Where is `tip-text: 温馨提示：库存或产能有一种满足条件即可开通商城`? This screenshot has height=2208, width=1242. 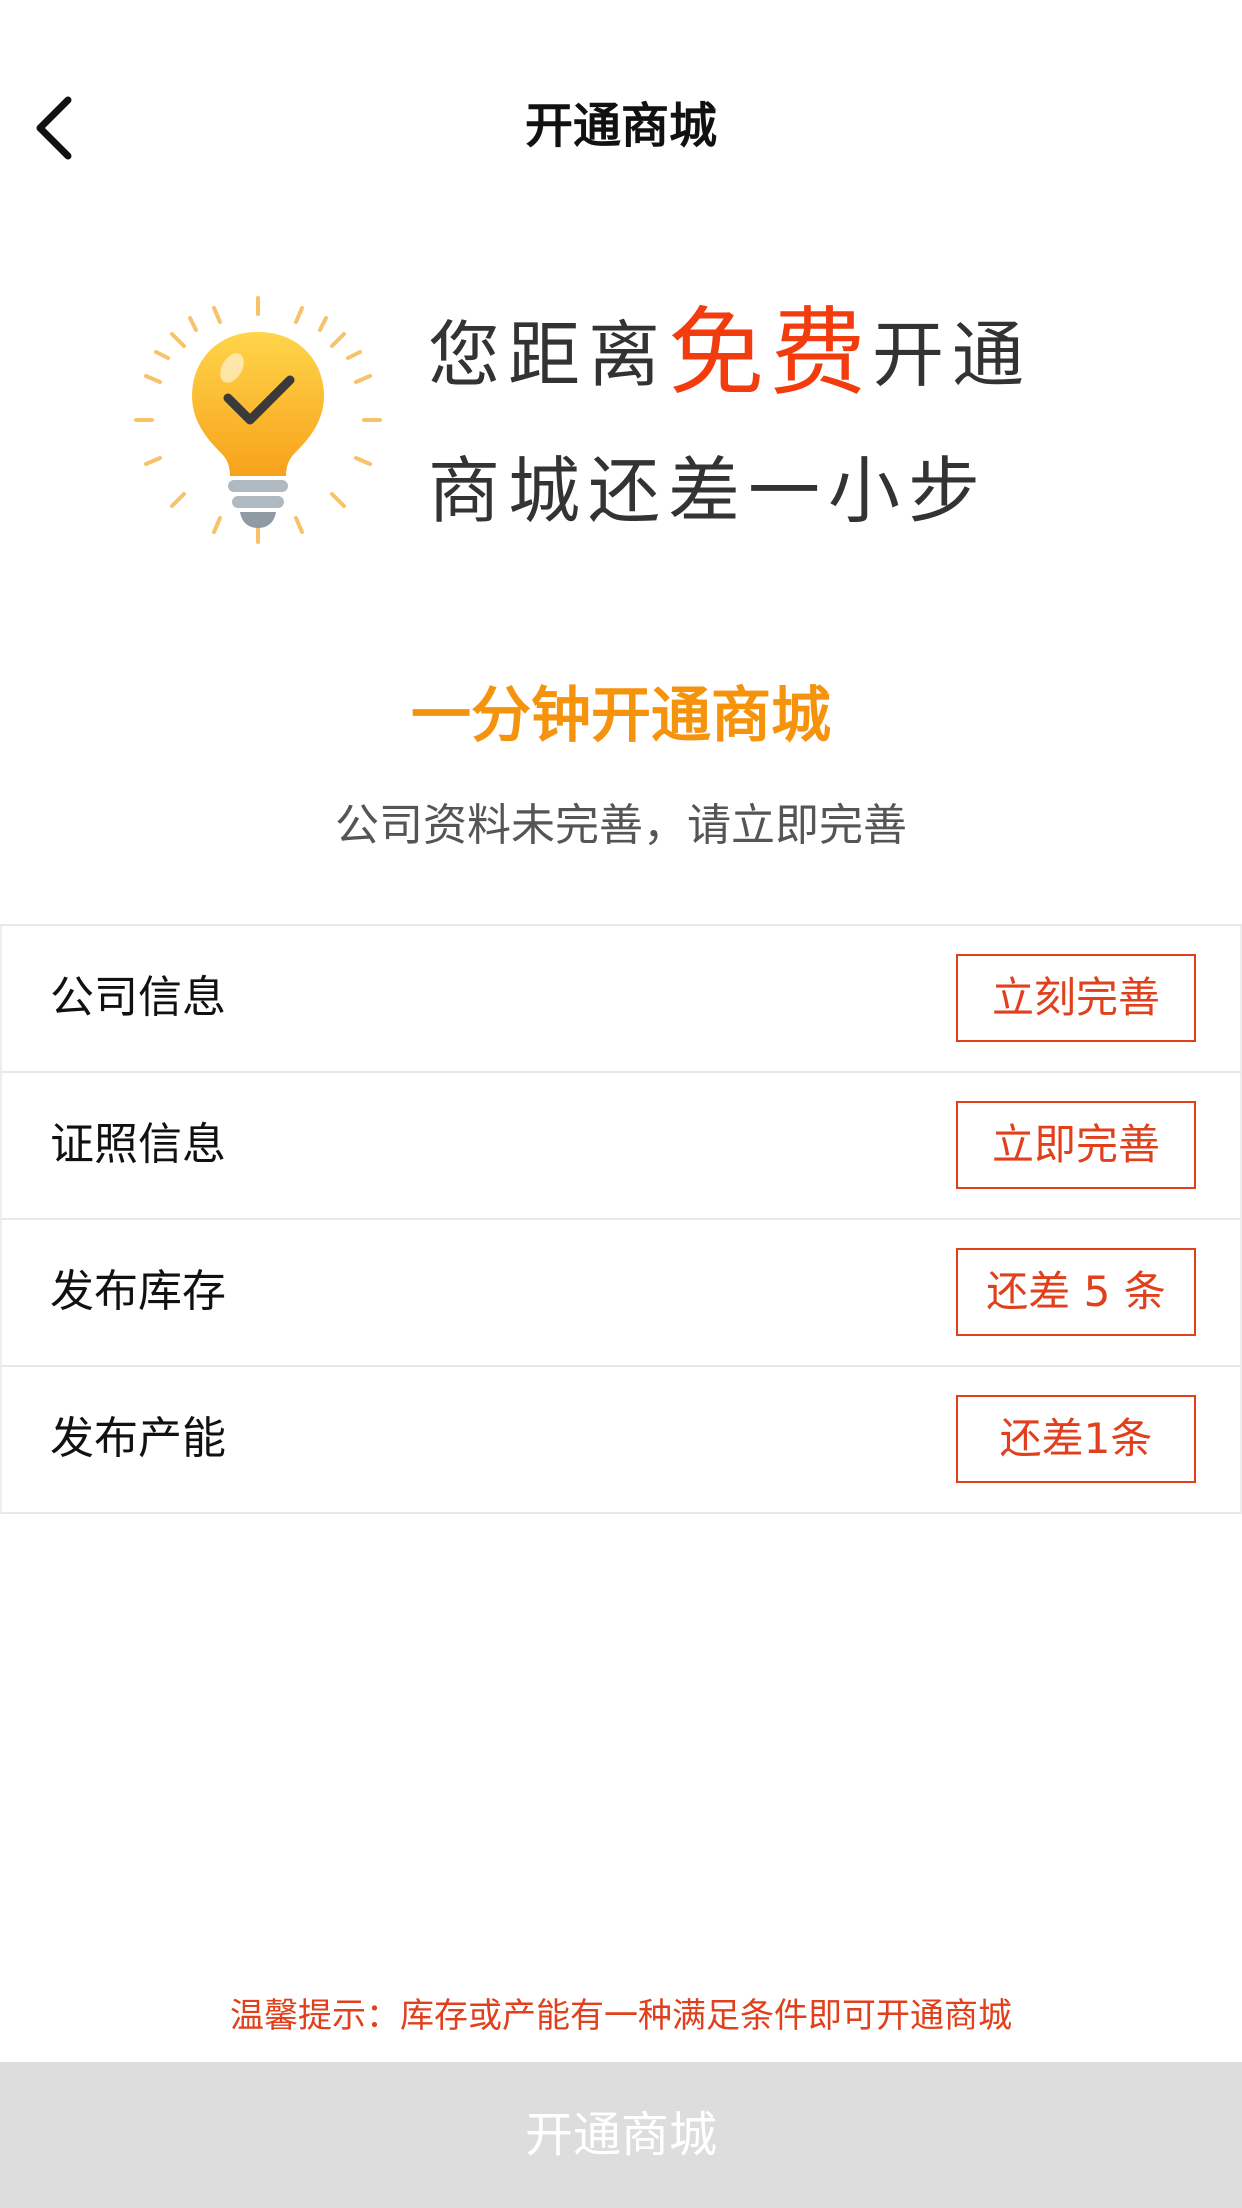 tip-text: 温馨提示：库存或产能有一种满足条件即可开通商城 is located at coordinates (621, 2016).